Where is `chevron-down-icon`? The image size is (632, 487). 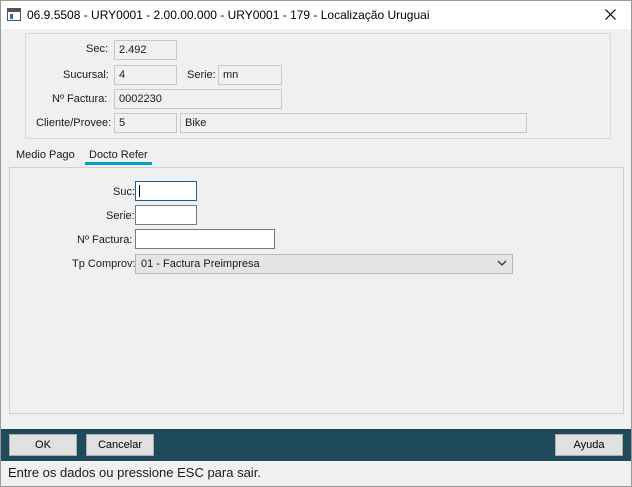
chevron-down-icon is located at coordinates (502, 263).